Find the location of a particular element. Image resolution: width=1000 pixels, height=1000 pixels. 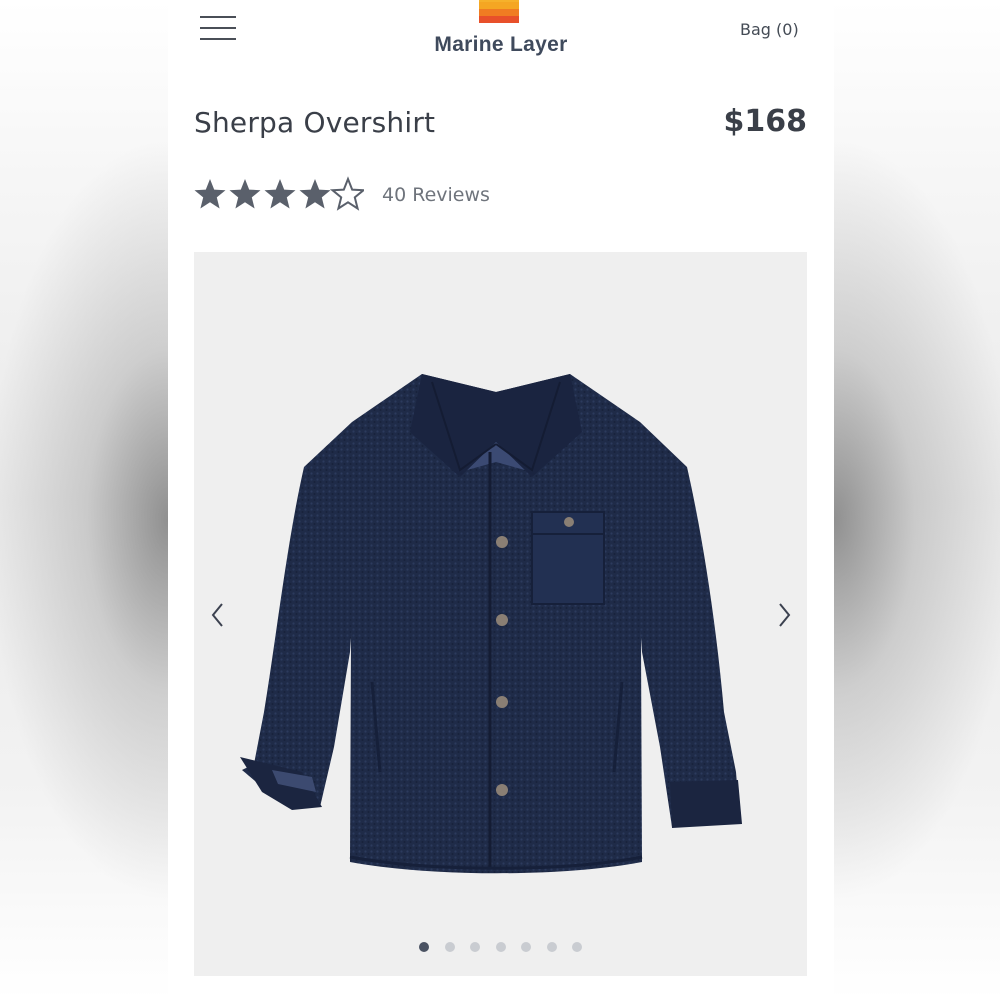

hamburger-menu-icon is located at coordinates (218, 28).